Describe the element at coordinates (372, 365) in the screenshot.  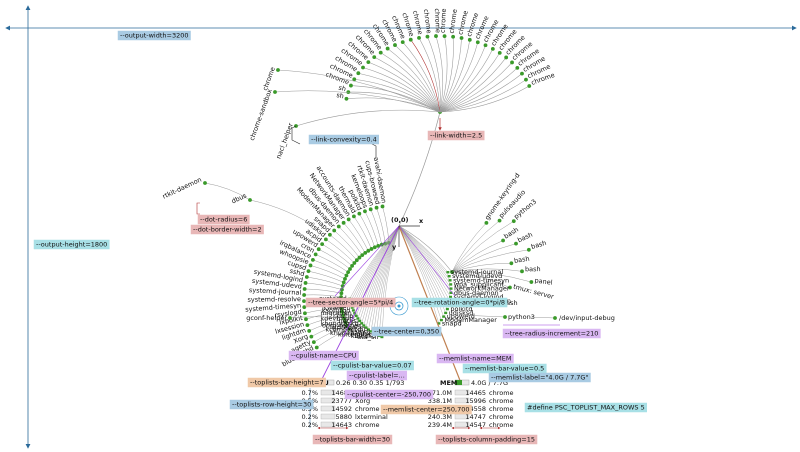
I see `cpulist-bar-value-annotation: --cpulist-bar-value=0.07` at that location.